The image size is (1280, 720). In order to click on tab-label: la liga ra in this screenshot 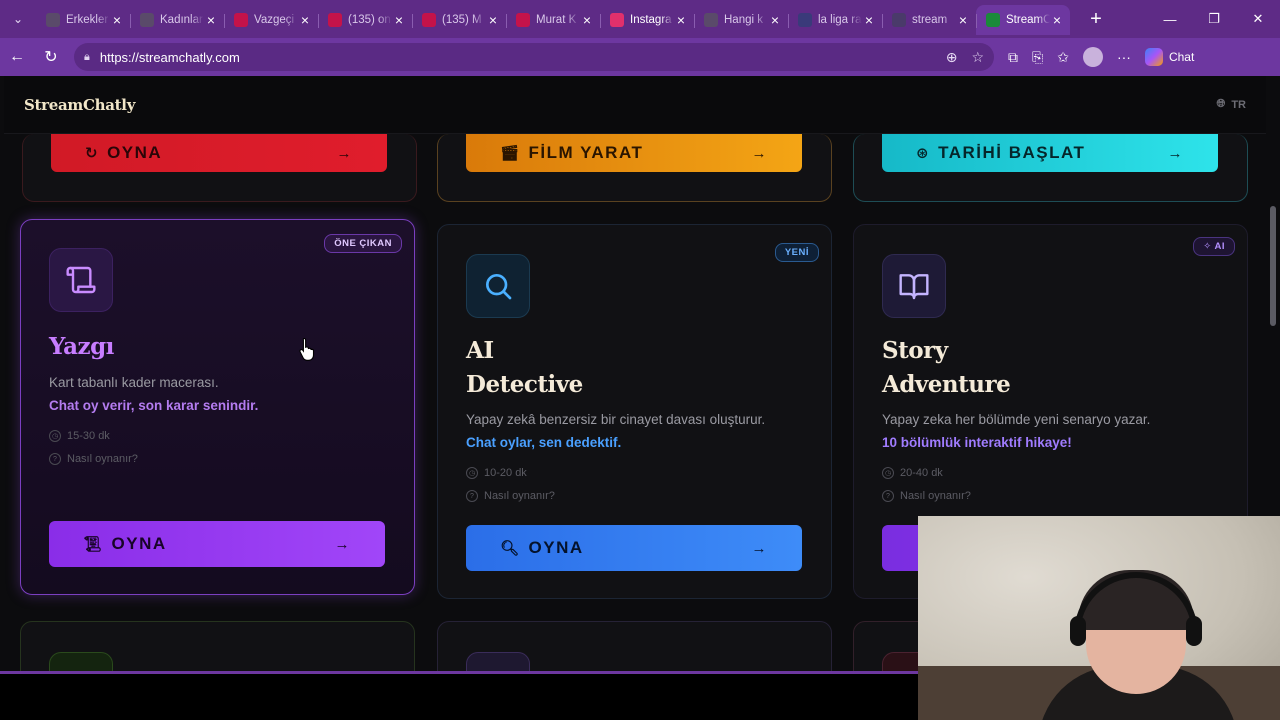, I will do `click(840, 20)`.